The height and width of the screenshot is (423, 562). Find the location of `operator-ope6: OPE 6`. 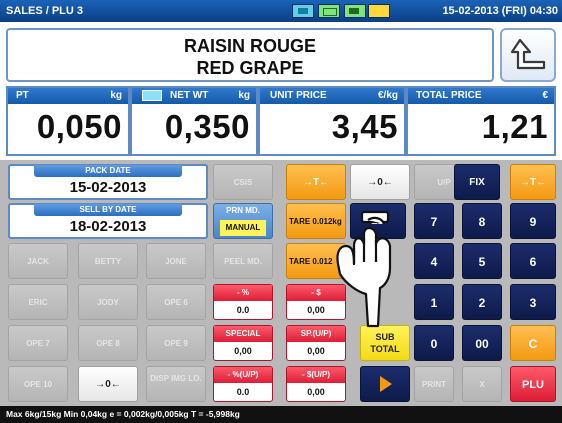

operator-ope6: OPE 6 is located at coordinates (176, 302).